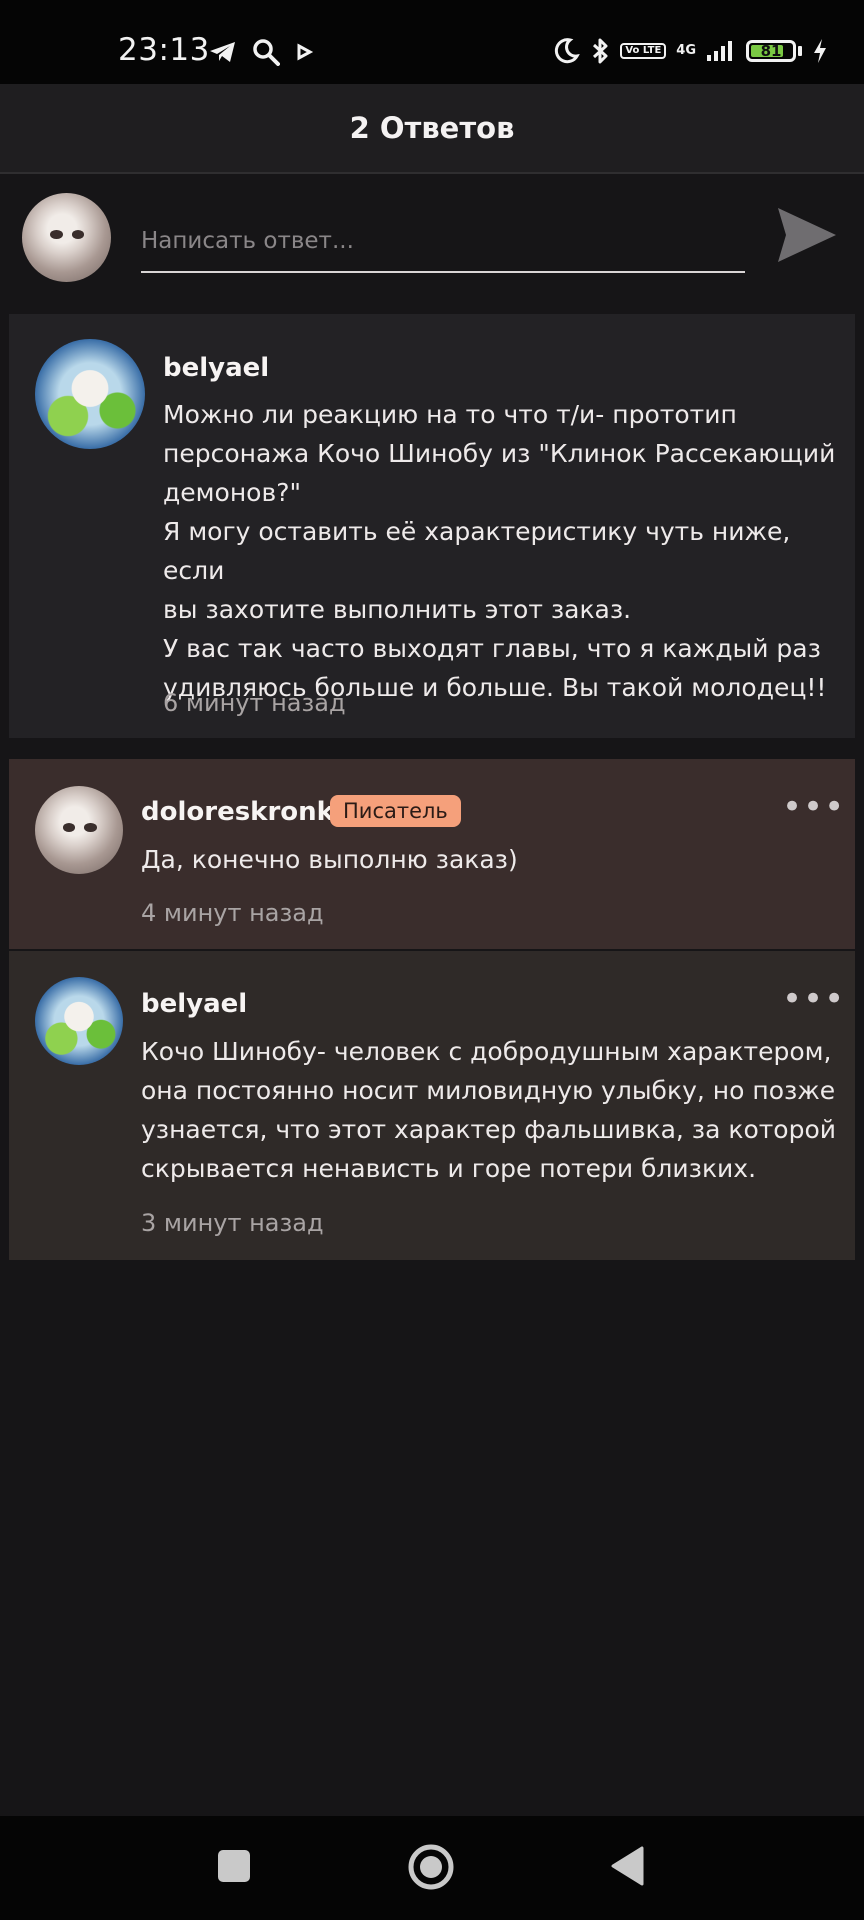 This screenshot has width=864, height=1920. Describe the element at coordinates (432, 42) in the screenshot. I see `status-bar: 23:13 Vo LTE 4G 81` at that location.